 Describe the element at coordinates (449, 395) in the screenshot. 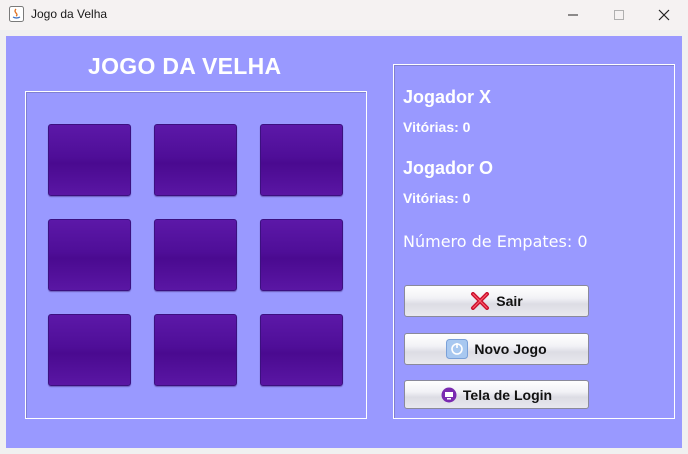

I see `login-screen-icon` at that location.